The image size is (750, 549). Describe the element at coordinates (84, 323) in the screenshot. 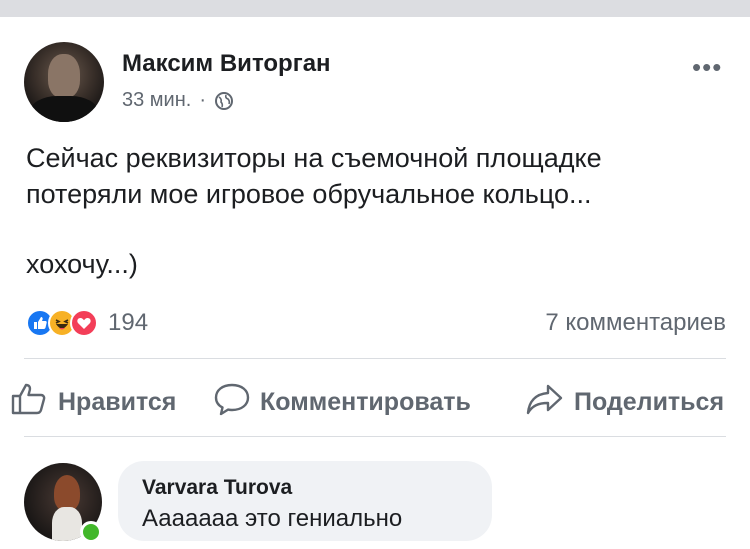

I see `love-icon` at that location.